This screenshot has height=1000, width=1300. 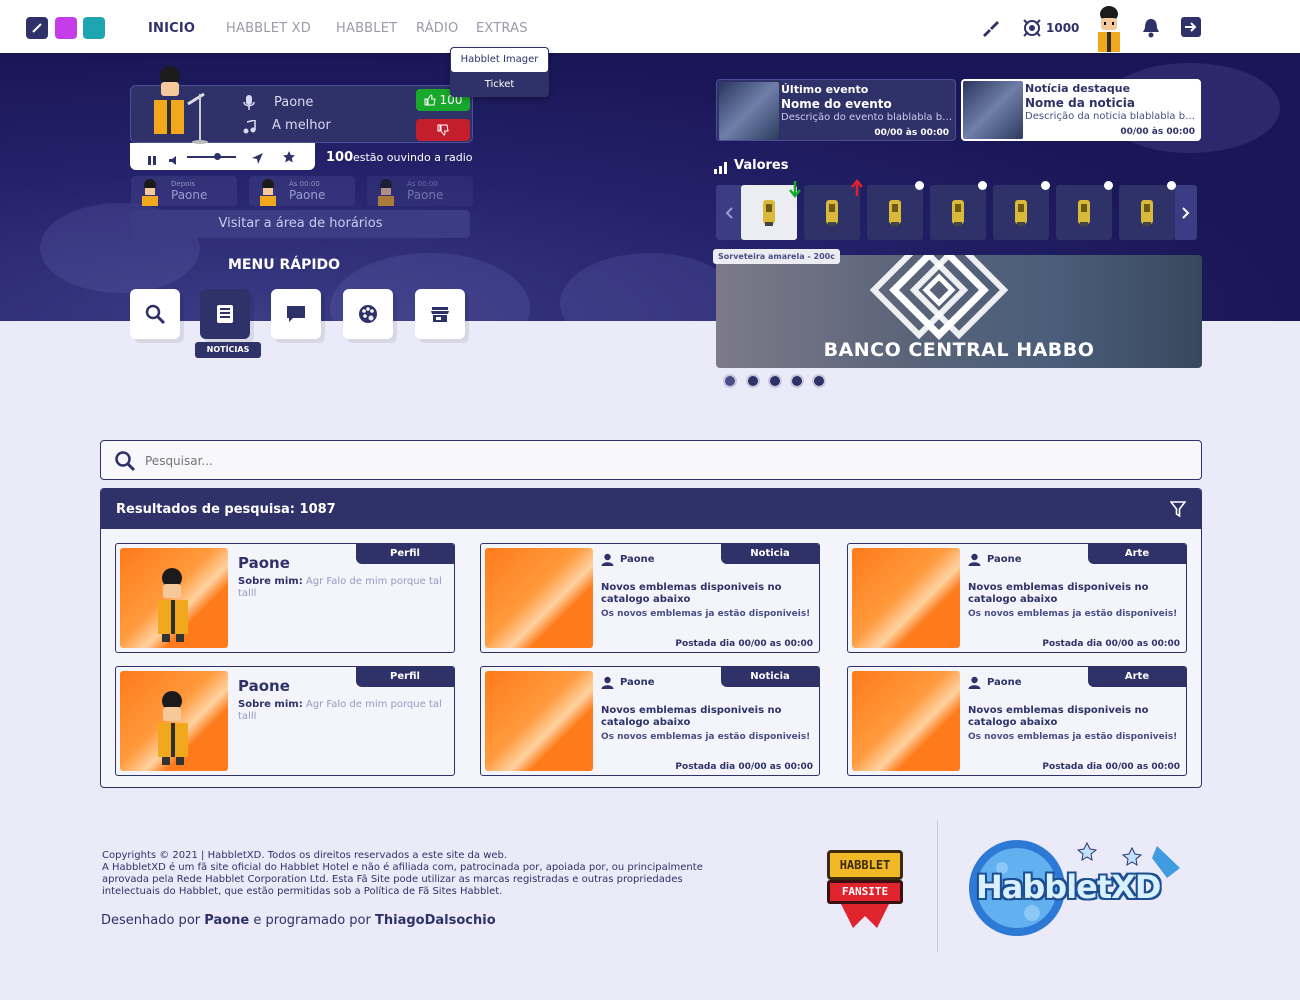 I want to click on bell-icon, so click(x=1151, y=28).